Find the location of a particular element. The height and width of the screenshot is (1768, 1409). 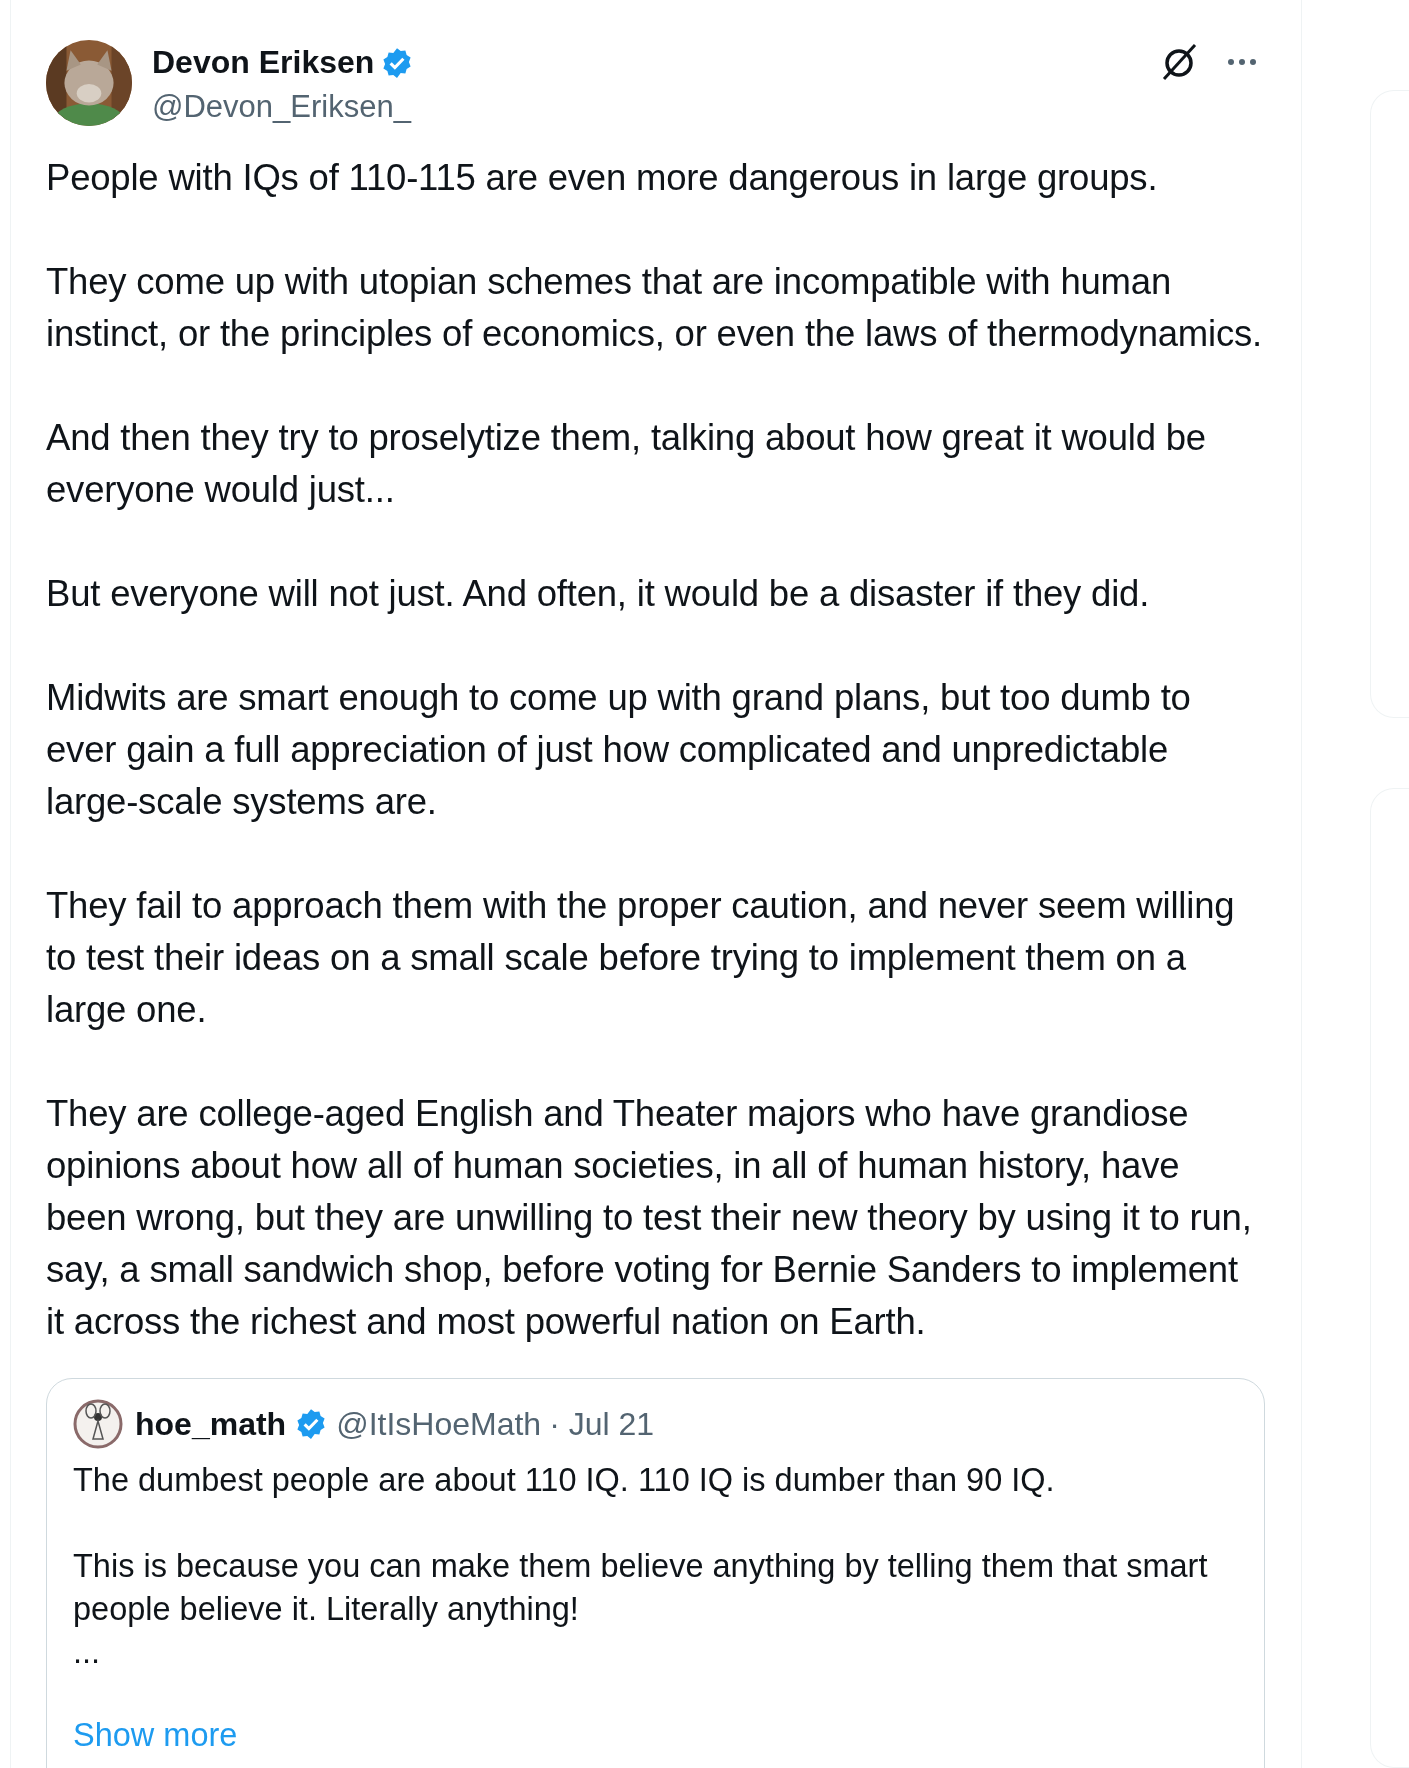

author-name: Devon Eriksen is located at coordinates (263, 62).